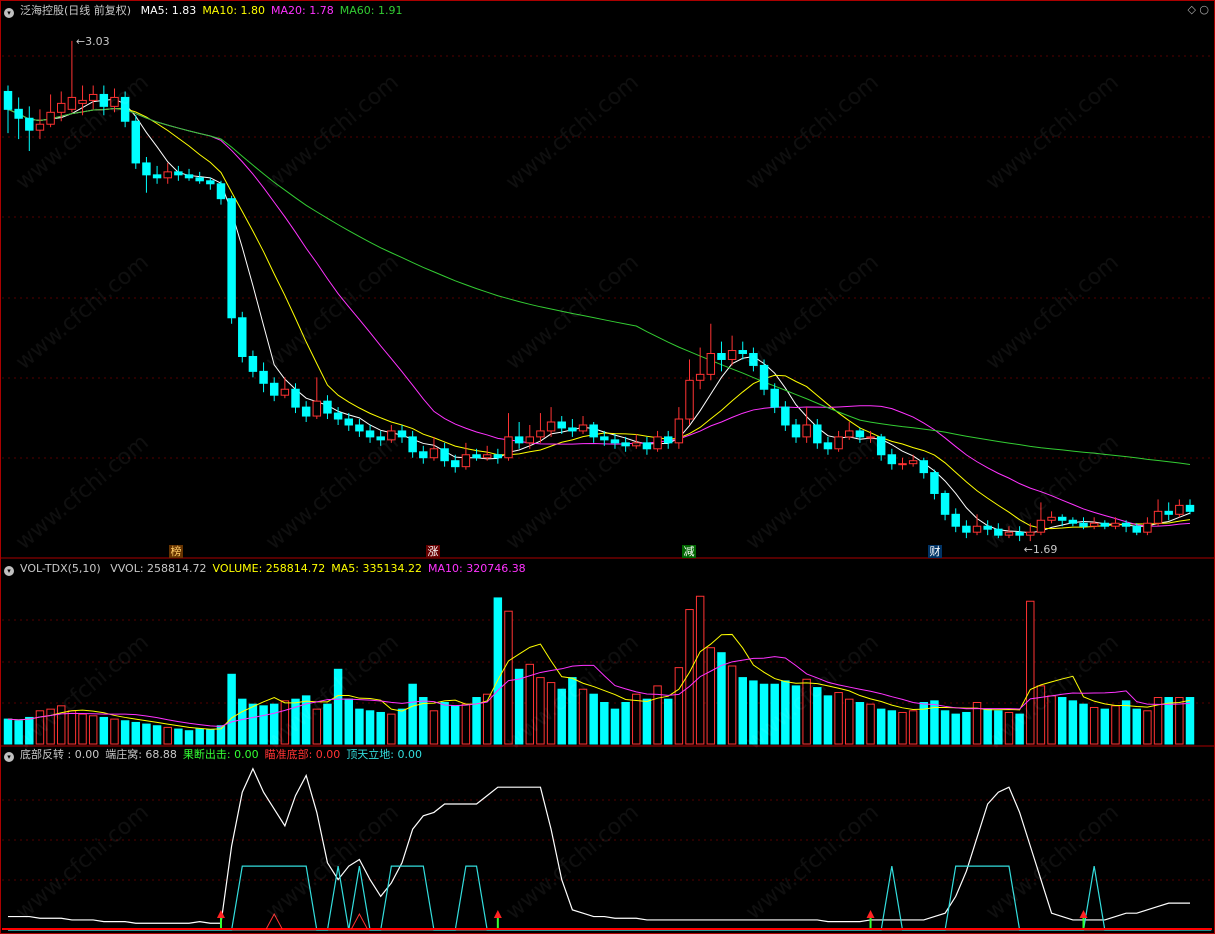  What do you see at coordinates (60, 754) in the screenshot?
I see `indicator-legend-item-0: 底部反转 : 0.00` at bounding box center [60, 754].